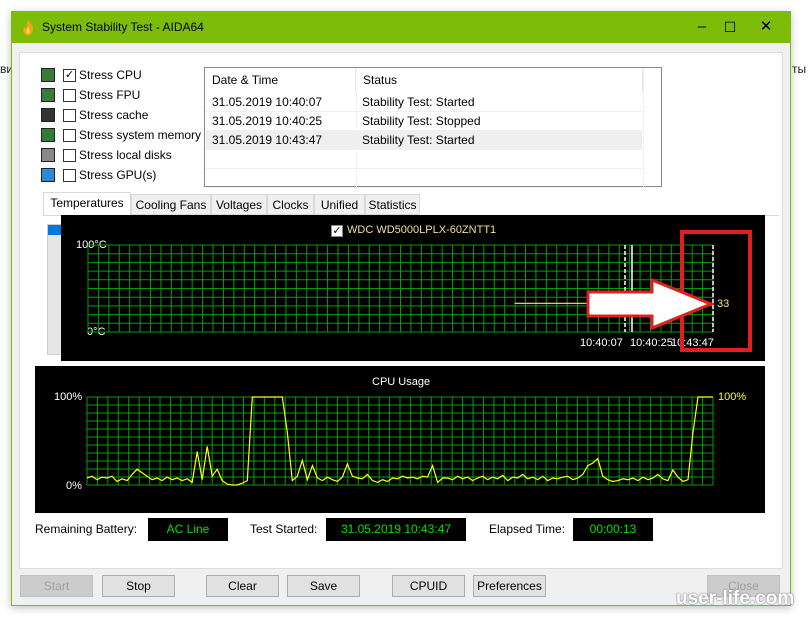 The height and width of the screenshot is (622, 808). What do you see at coordinates (396, 529) in the screenshot?
I see `test-started-value: 31.05.2019 10:43:47` at bounding box center [396, 529].